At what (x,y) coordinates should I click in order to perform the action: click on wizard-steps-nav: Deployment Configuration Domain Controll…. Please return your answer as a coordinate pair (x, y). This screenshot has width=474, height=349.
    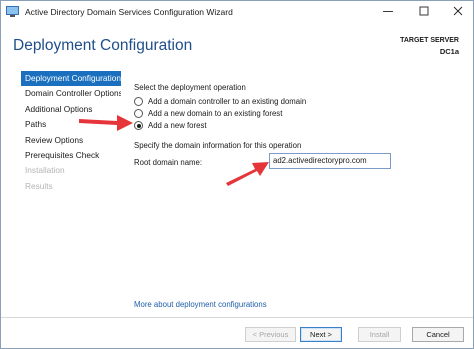
    Looking at the image, I should click on (71, 132).